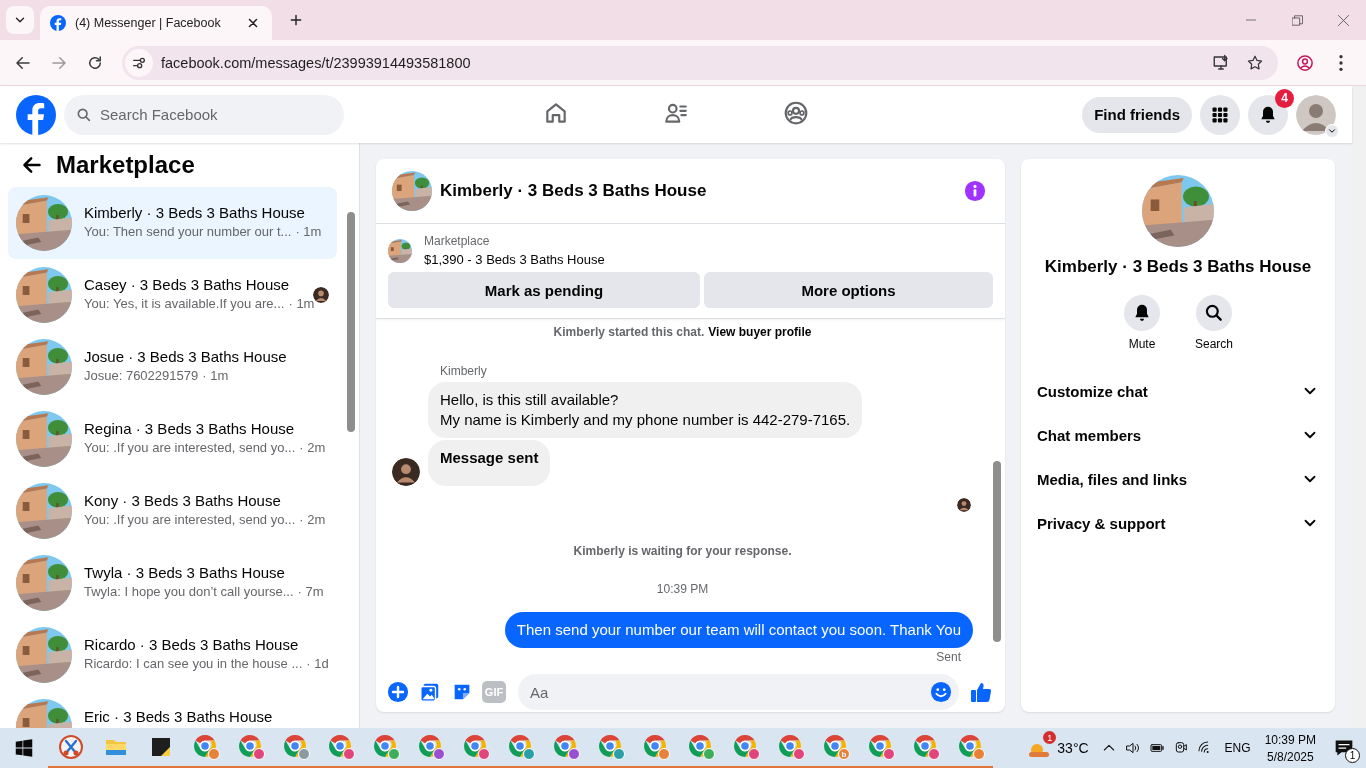 The height and width of the screenshot is (768, 1366). What do you see at coordinates (700, 62) in the screenshot?
I see `address-bar: facebook.com/messages/t/23993914493581800` at bounding box center [700, 62].